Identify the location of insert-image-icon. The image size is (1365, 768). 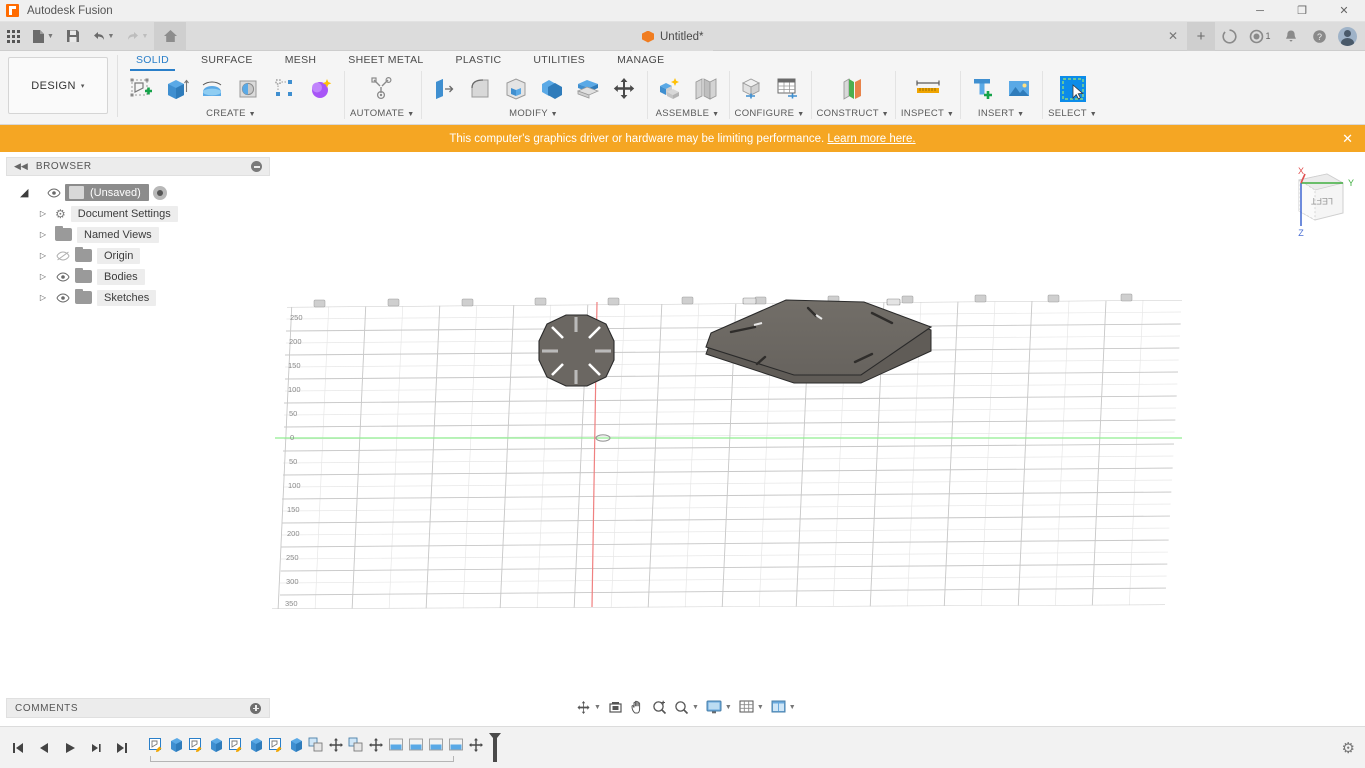
(1019, 89).